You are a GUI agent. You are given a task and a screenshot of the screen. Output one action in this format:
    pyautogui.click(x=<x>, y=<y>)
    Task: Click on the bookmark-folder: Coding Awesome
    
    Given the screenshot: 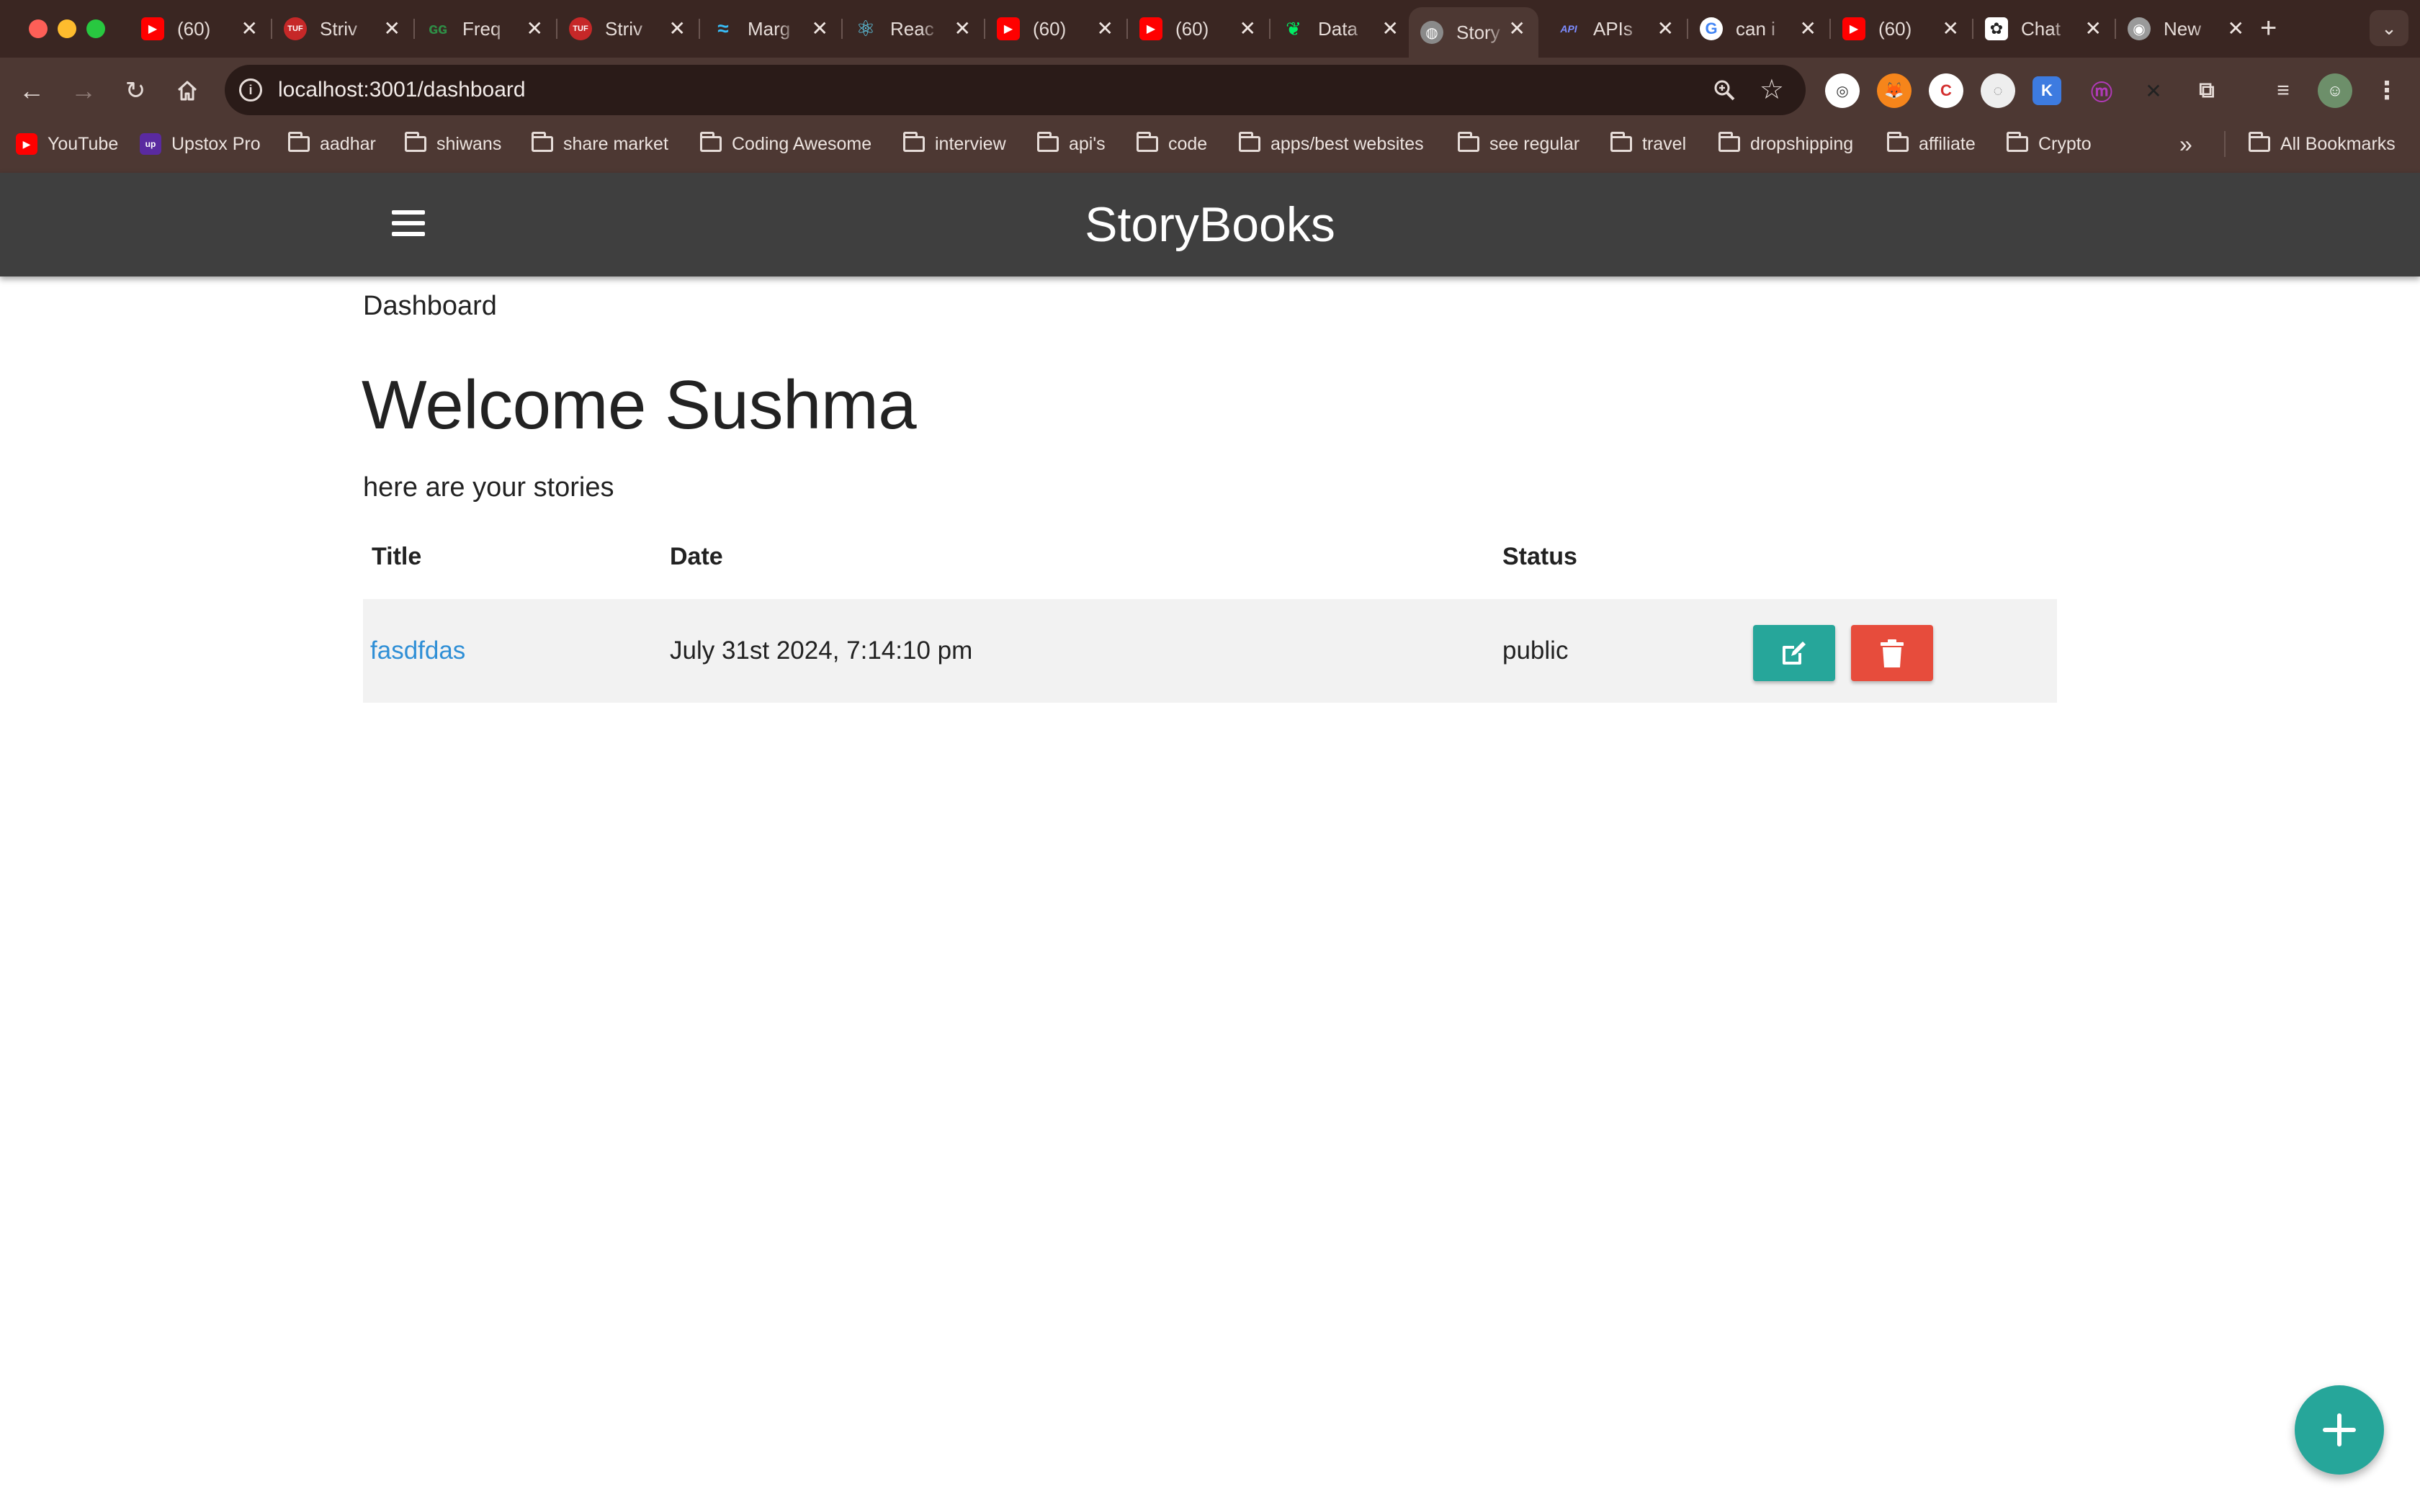 What is the action you would take?
    pyautogui.click(x=785, y=144)
    